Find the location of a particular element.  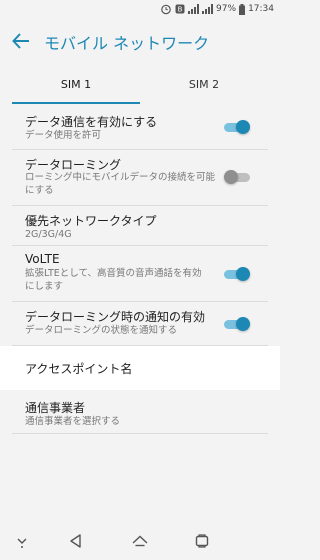

setting-subtitle: データローミングの状態を通知する is located at coordinates (101, 330).